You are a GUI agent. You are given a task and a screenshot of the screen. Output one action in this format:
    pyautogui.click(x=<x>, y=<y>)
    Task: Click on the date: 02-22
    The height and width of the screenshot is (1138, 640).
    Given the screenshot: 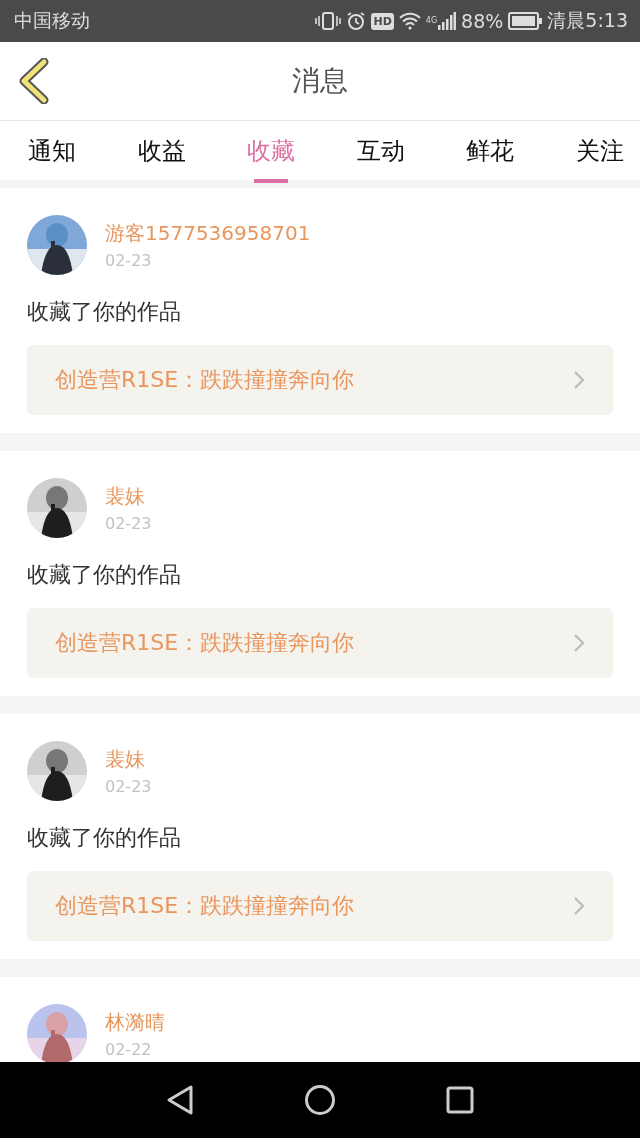 What is the action you would take?
    pyautogui.click(x=129, y=1049)
    